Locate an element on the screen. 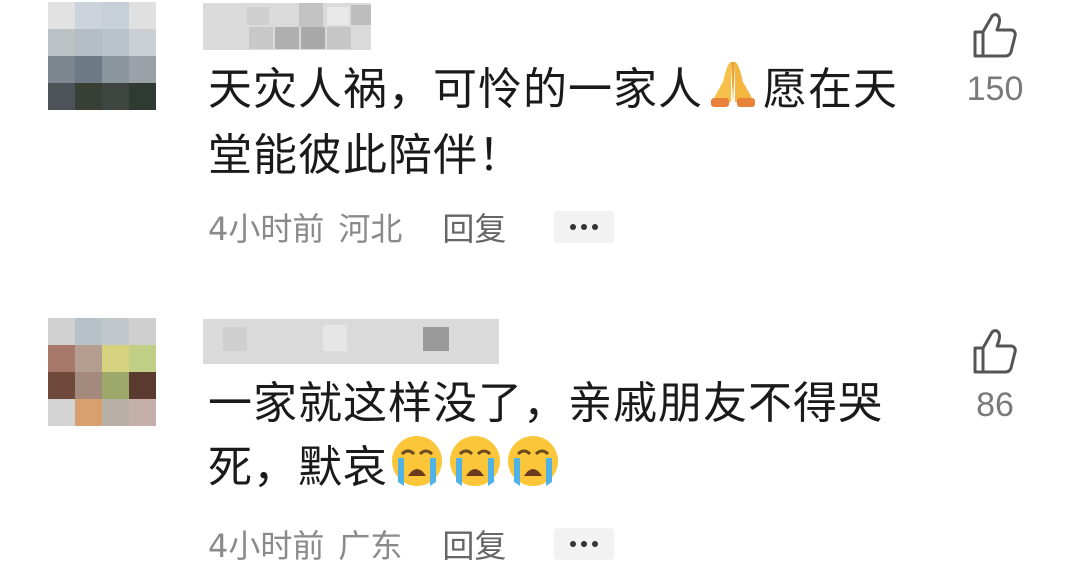  comment-text-part-1: 天灾人祸，可怜的一家人 is located at coordinates (455, 89).